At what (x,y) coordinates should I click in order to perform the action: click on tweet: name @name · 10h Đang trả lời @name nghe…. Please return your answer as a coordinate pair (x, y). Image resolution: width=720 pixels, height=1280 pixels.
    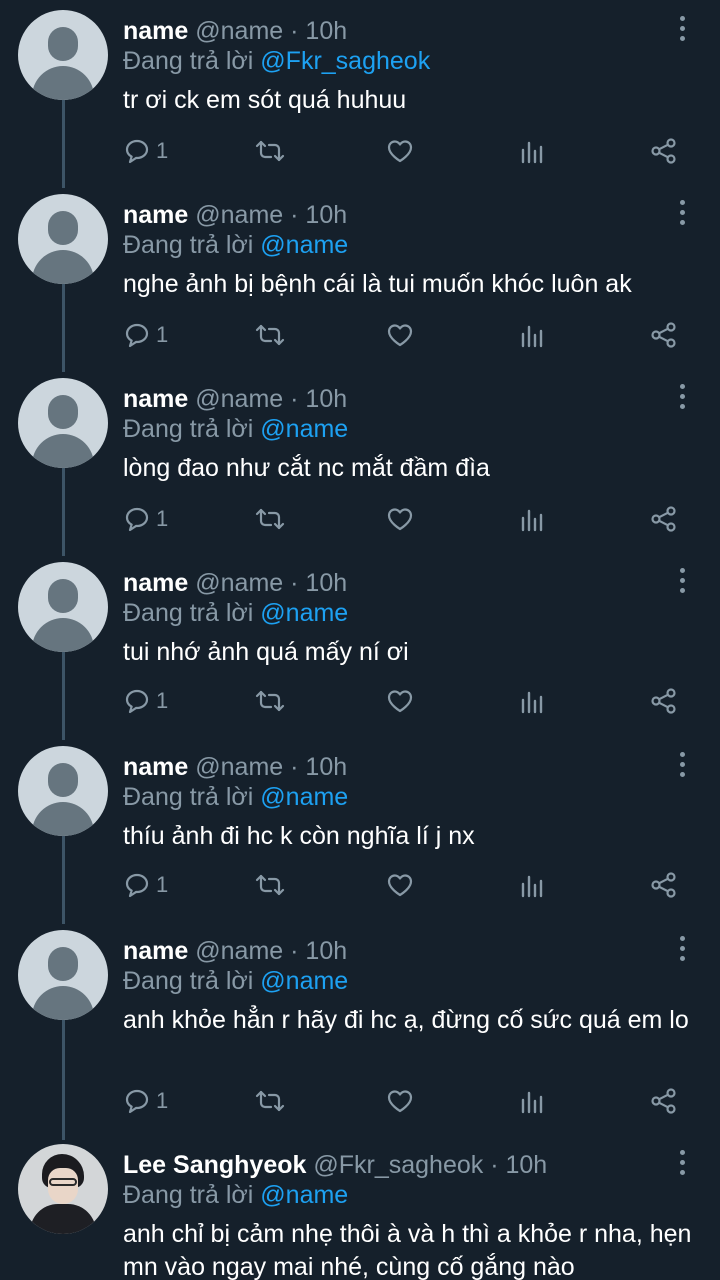
    Looking at the image, I should click on (360, 284).